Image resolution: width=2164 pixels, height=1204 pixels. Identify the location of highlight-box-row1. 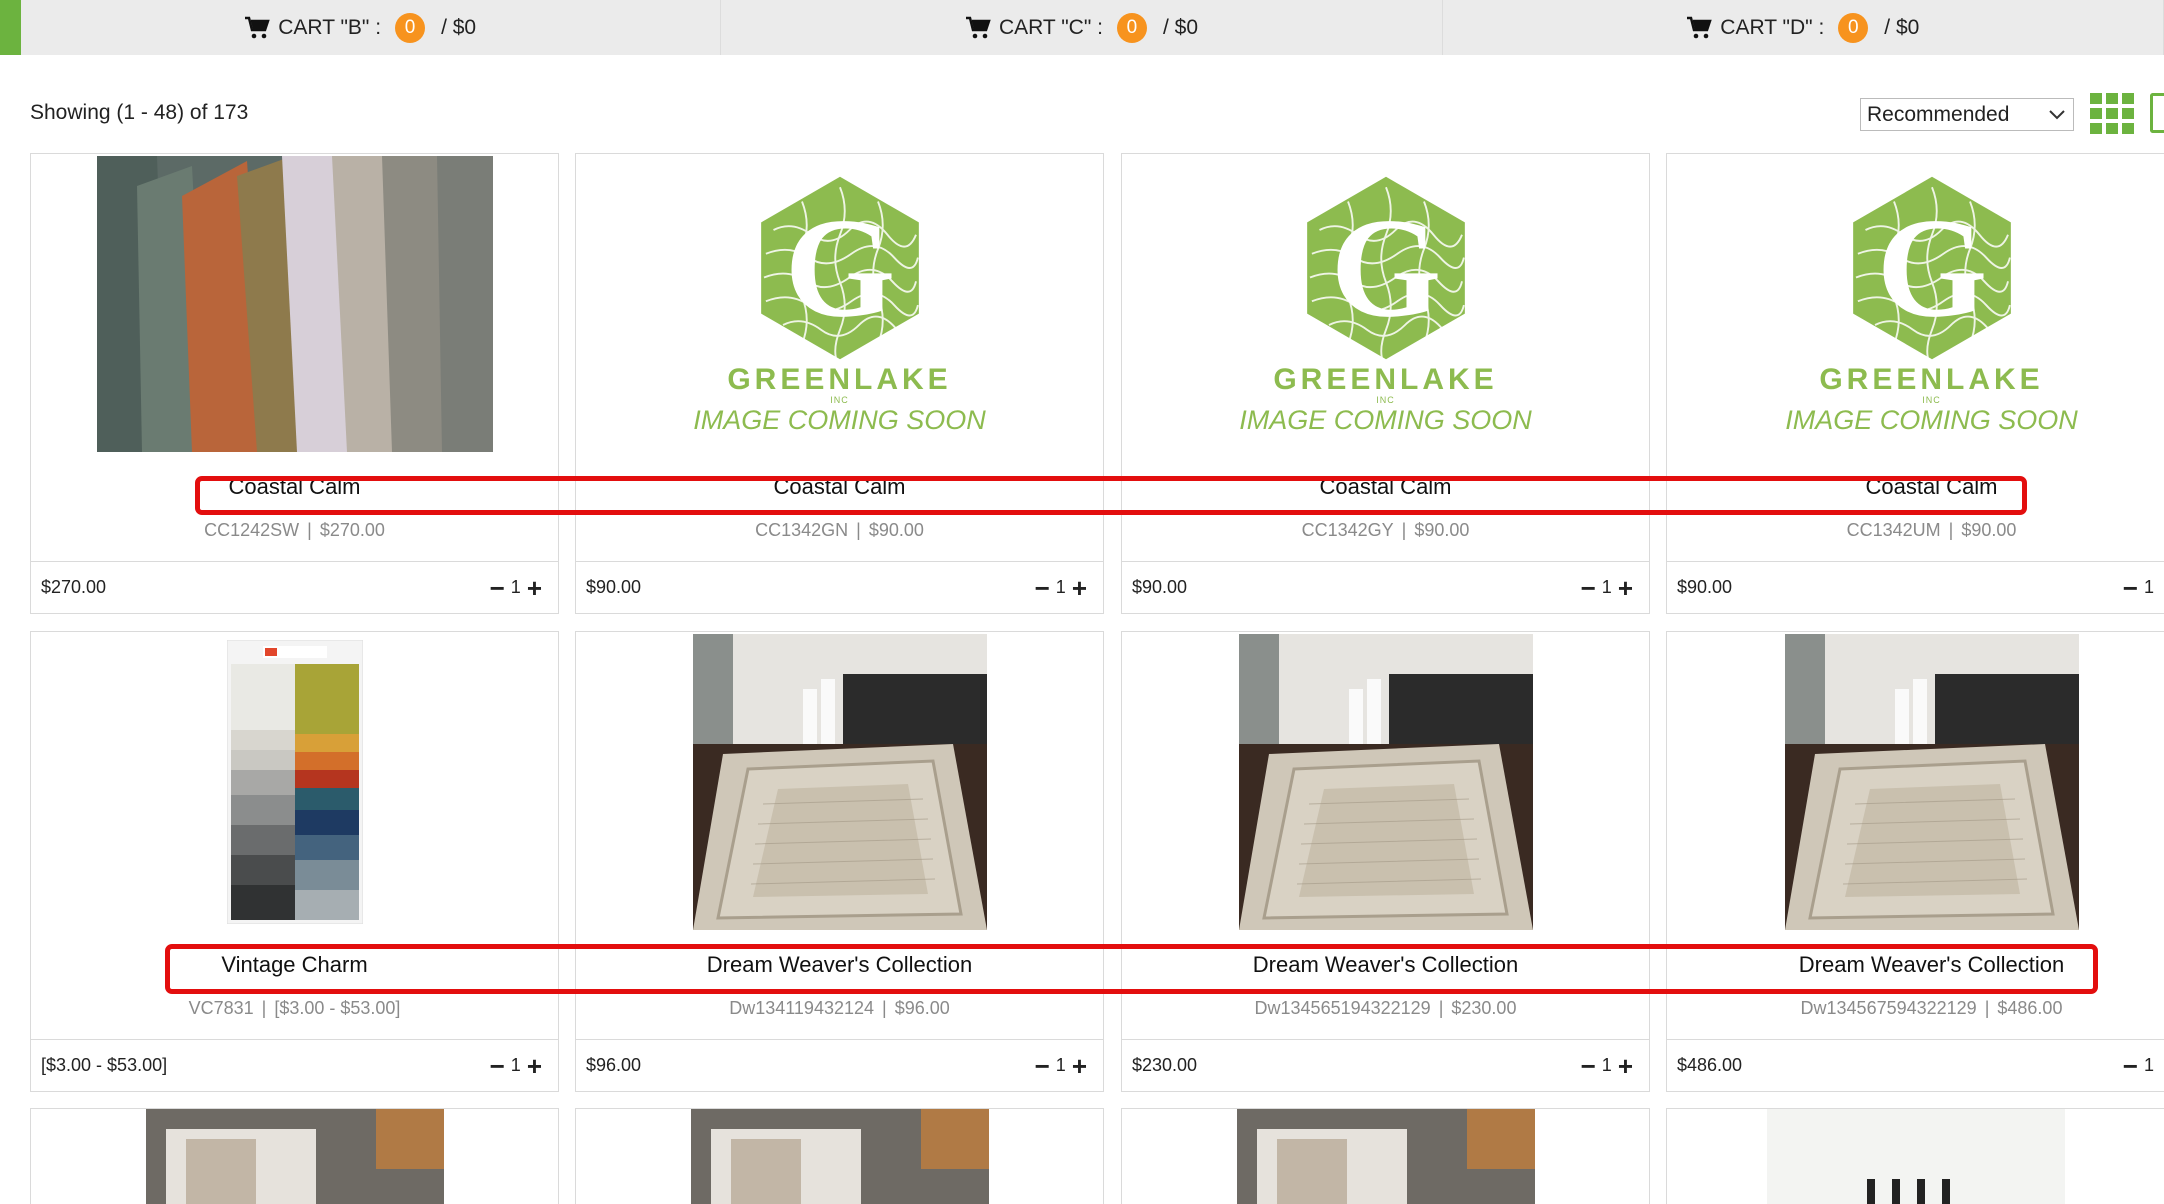
(1111, 495).